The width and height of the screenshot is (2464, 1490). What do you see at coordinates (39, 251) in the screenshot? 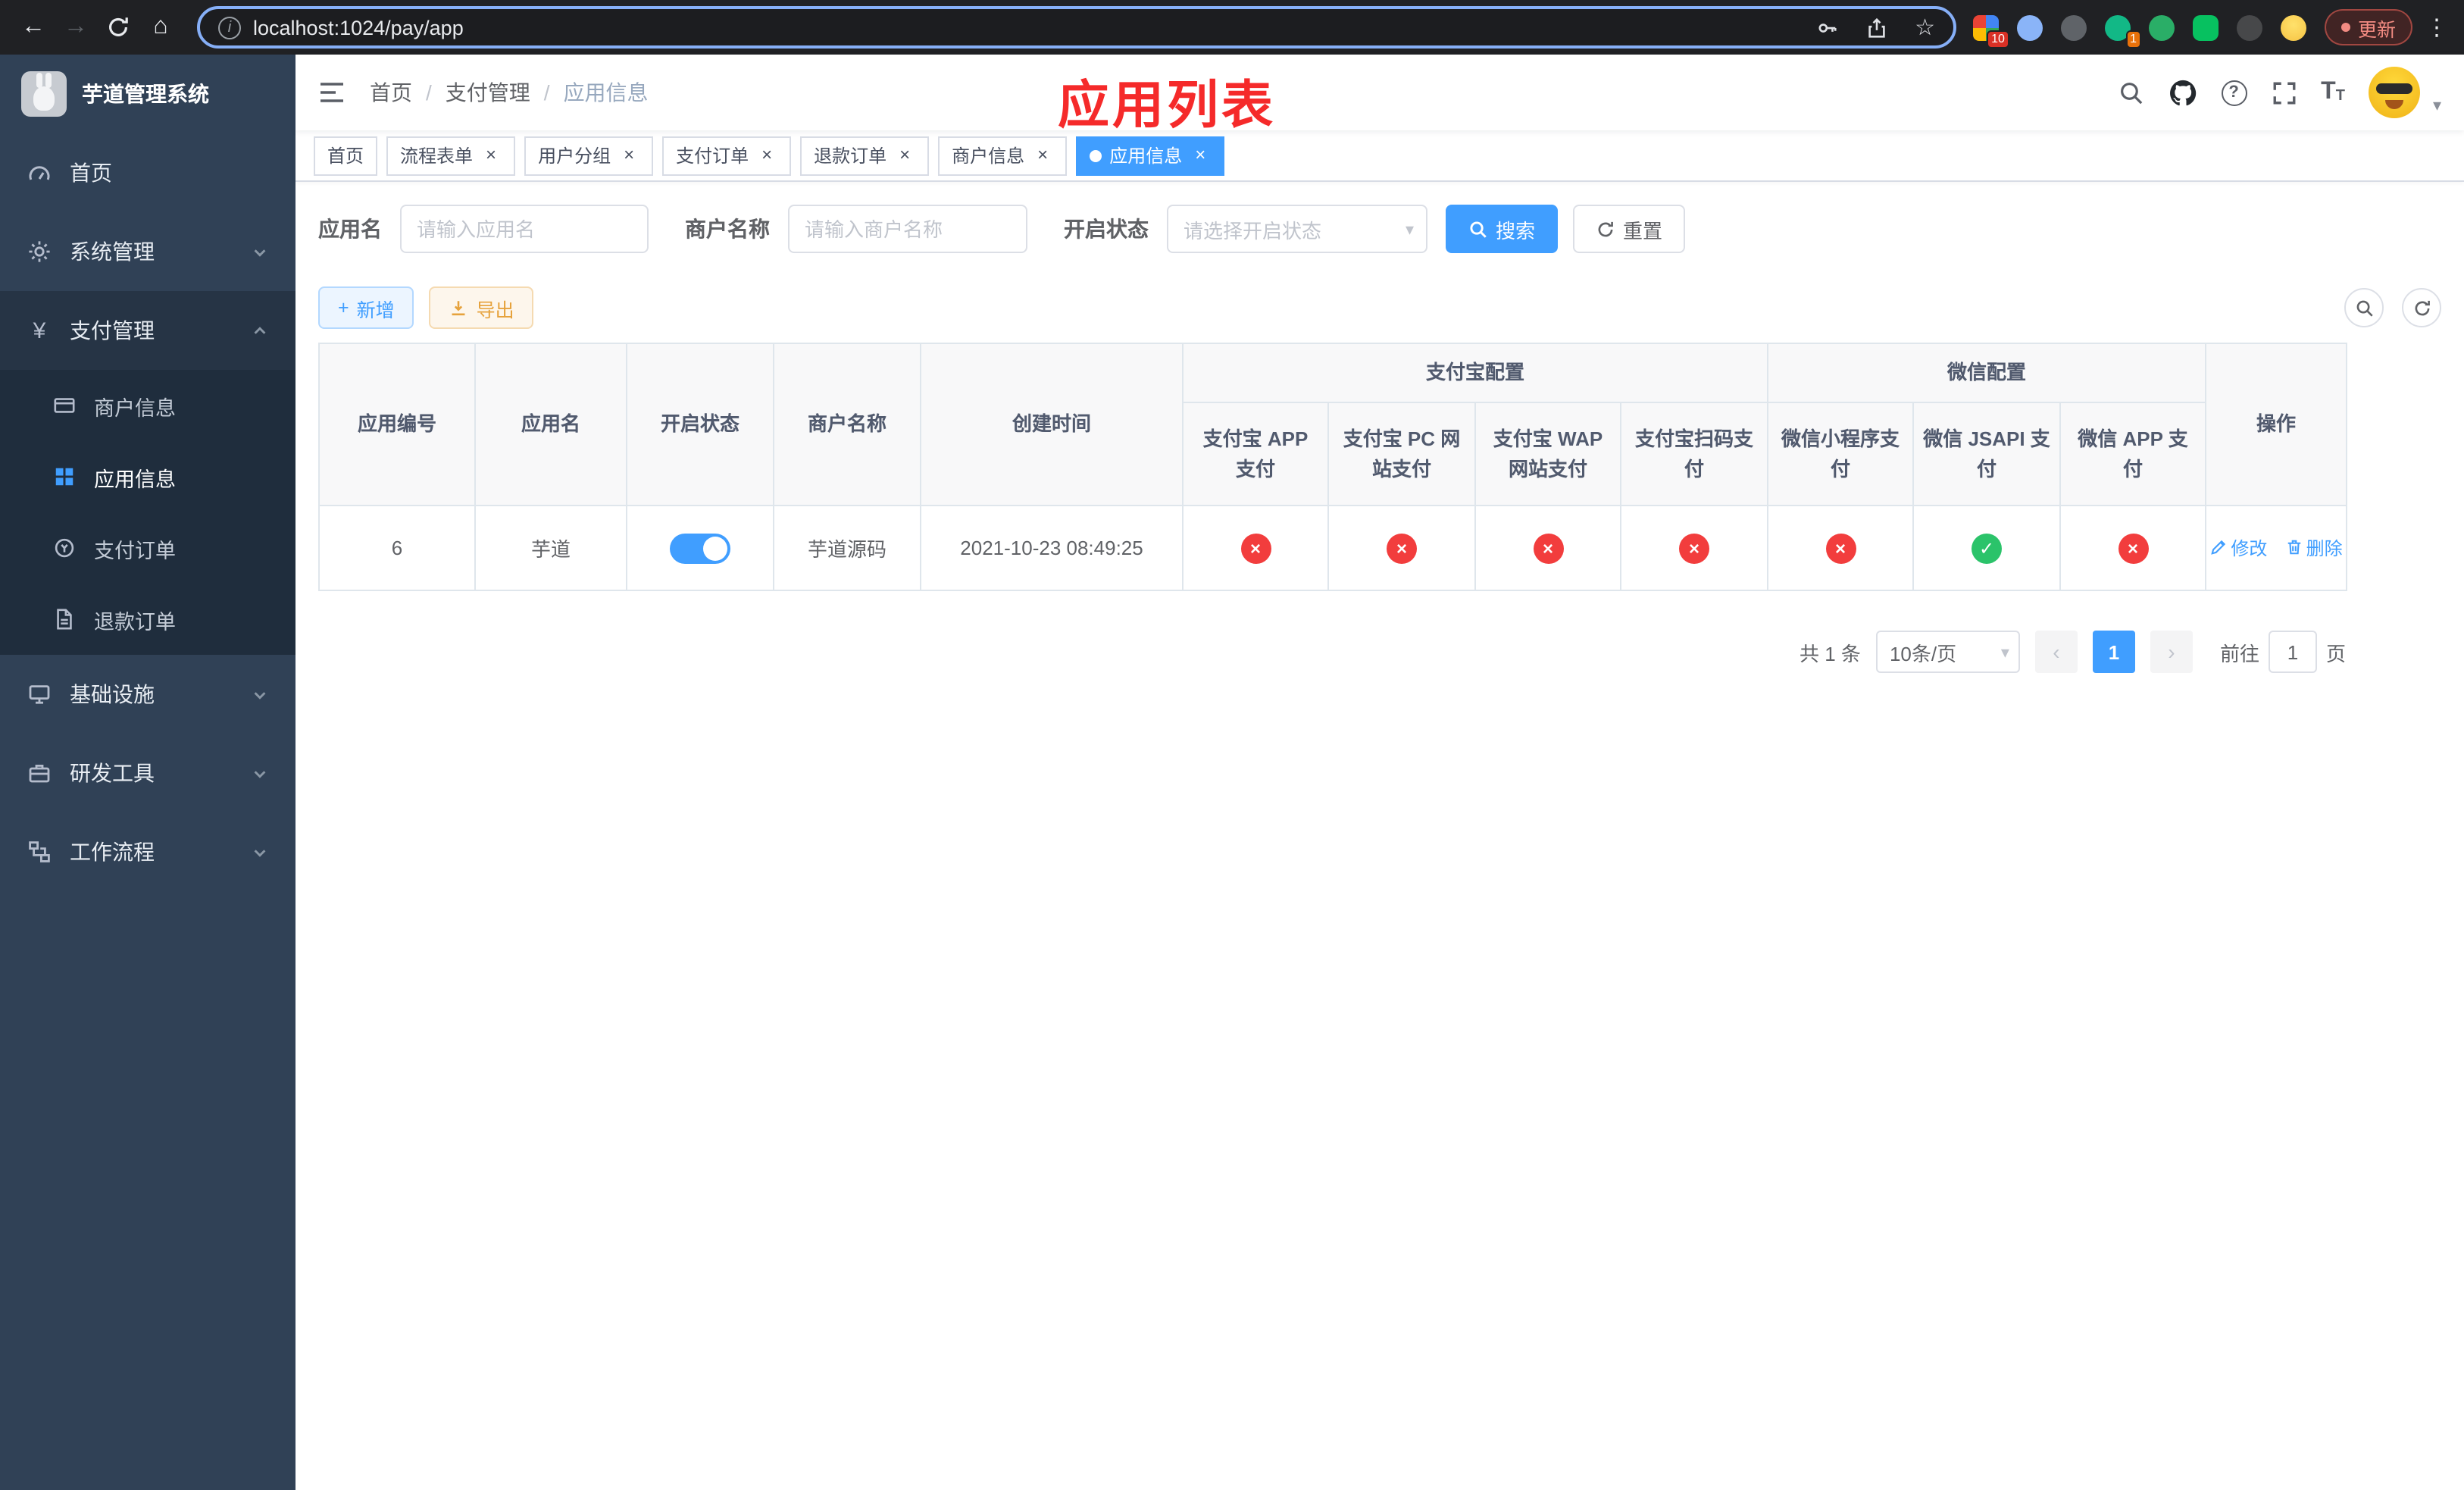
I see `gear-icon` at bounding box center [39, 251].